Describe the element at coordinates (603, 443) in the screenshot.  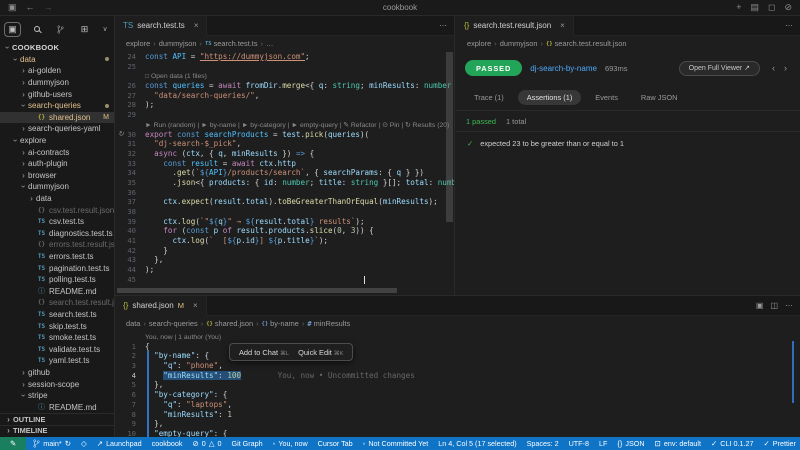
I see `eol: LF` at that location.